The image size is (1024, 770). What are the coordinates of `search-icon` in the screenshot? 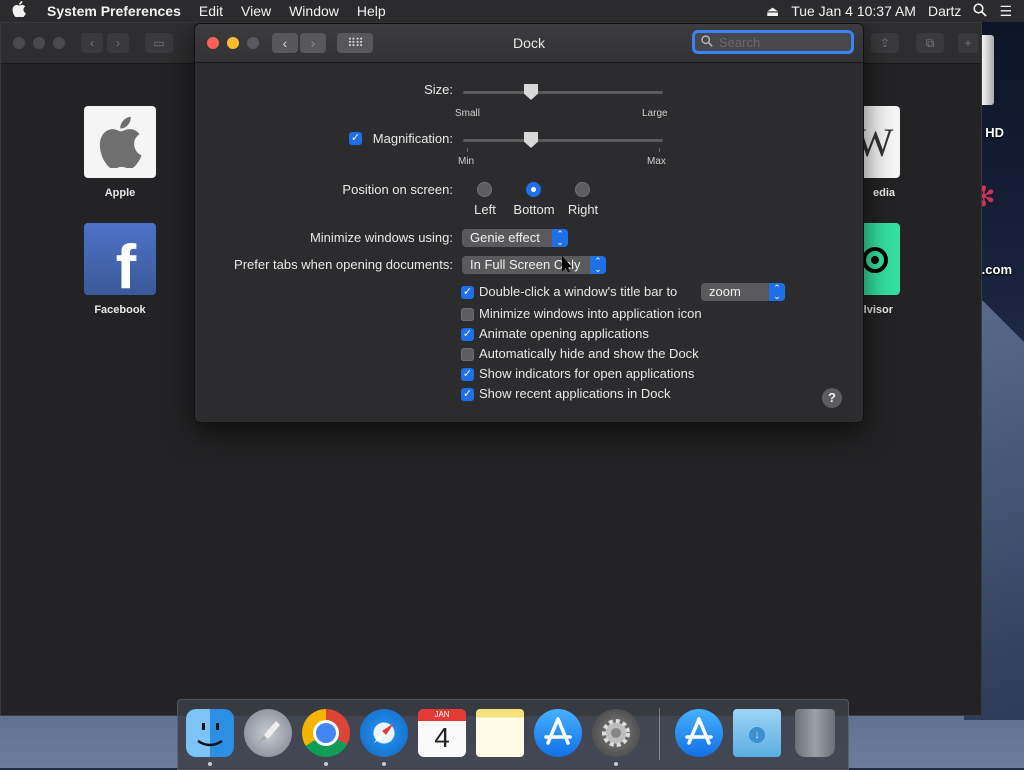 It's located at (707, 42).